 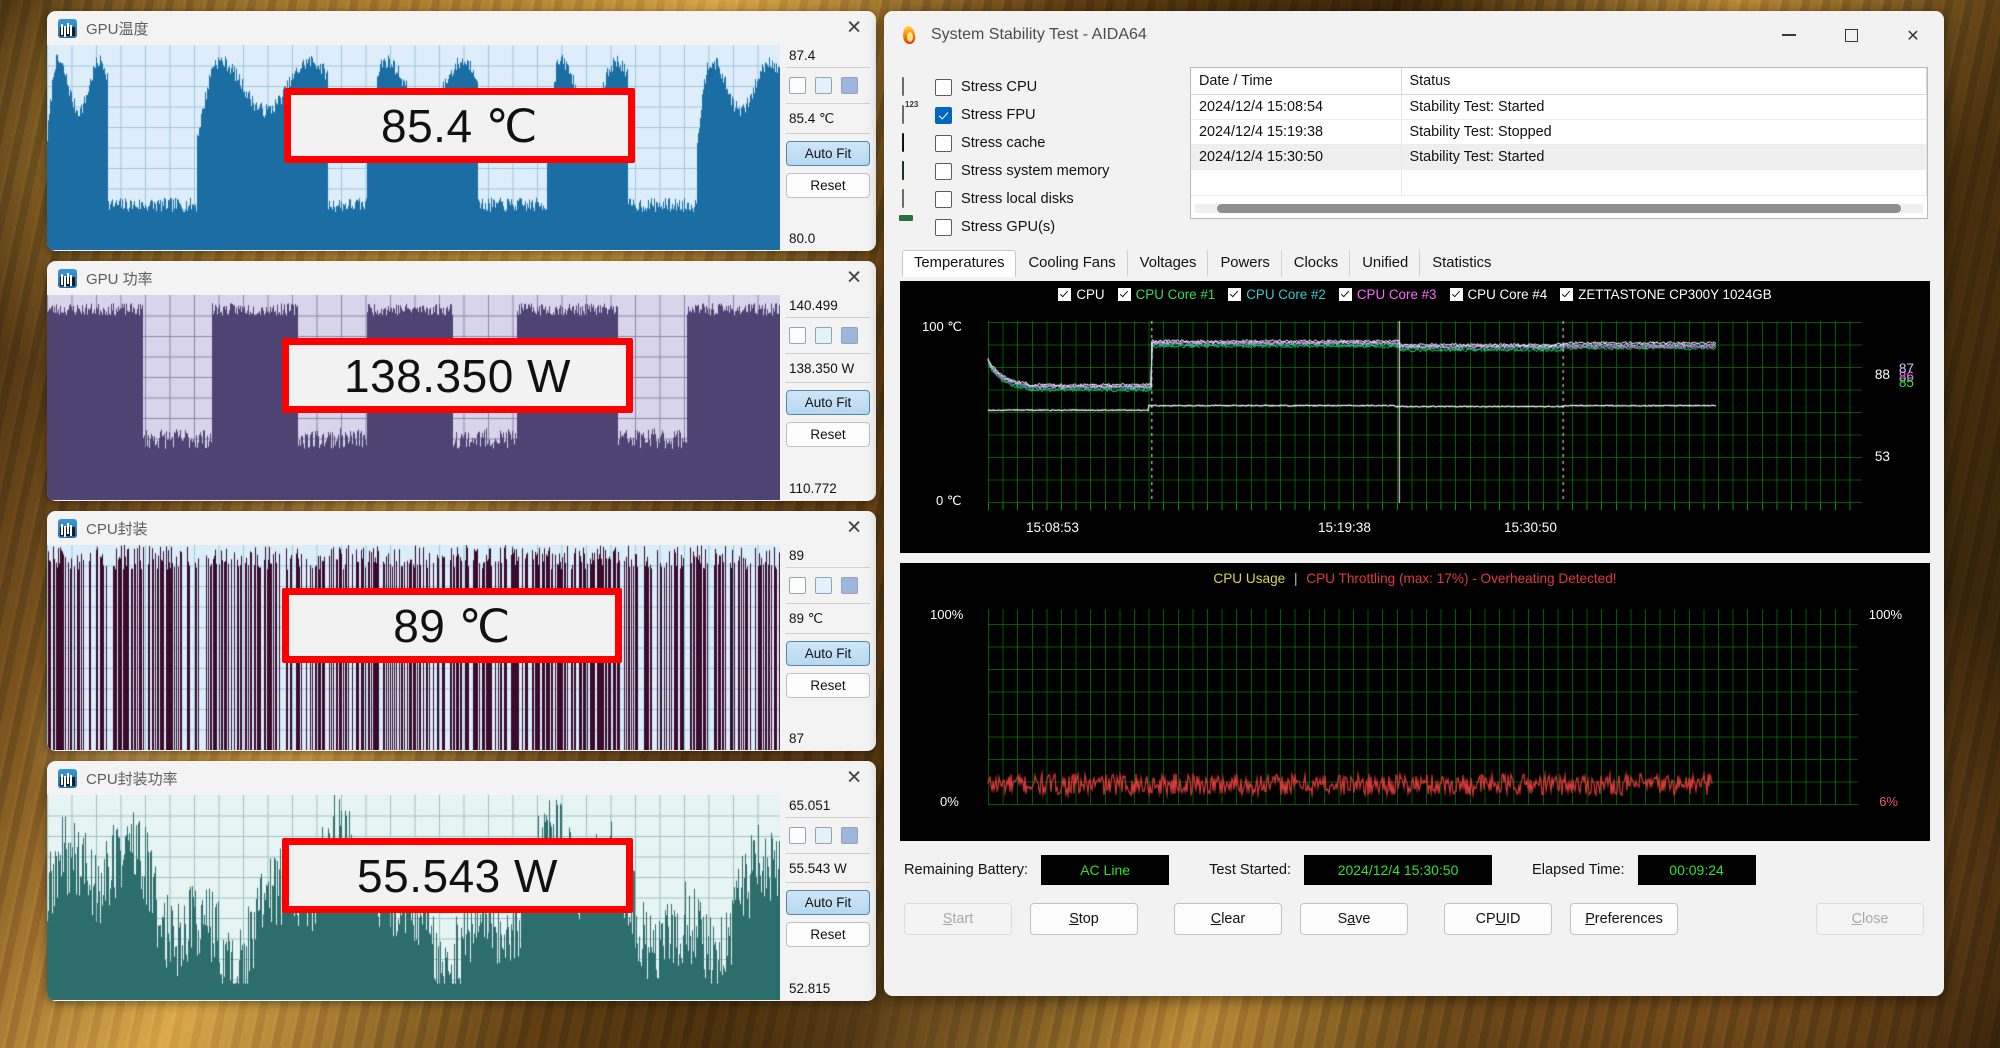 I want to click on tab-powers: Powers, so click(x=1245, y=263).